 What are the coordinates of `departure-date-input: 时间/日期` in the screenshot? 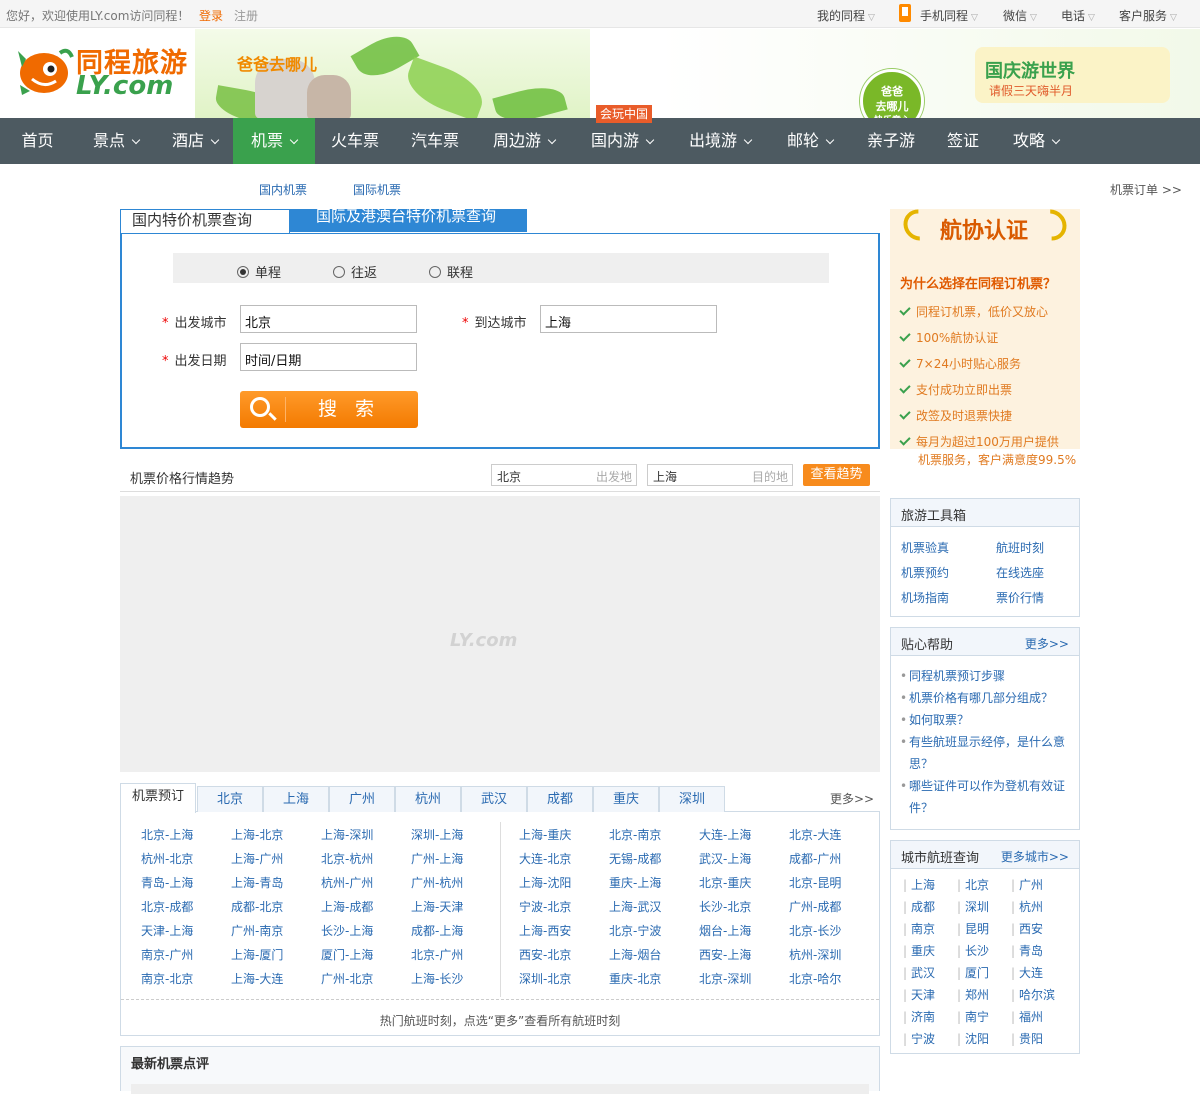 It's located at (328, 357).